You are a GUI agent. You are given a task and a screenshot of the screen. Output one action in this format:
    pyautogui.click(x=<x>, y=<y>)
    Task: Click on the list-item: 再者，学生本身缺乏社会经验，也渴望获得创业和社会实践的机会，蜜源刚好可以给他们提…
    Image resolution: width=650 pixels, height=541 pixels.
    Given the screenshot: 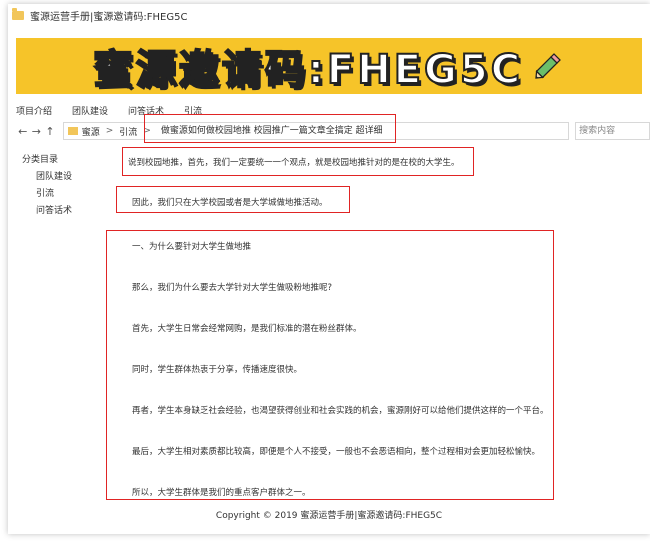 What is the action you would take?
    pyautogui.click(x=340, y=411)
    